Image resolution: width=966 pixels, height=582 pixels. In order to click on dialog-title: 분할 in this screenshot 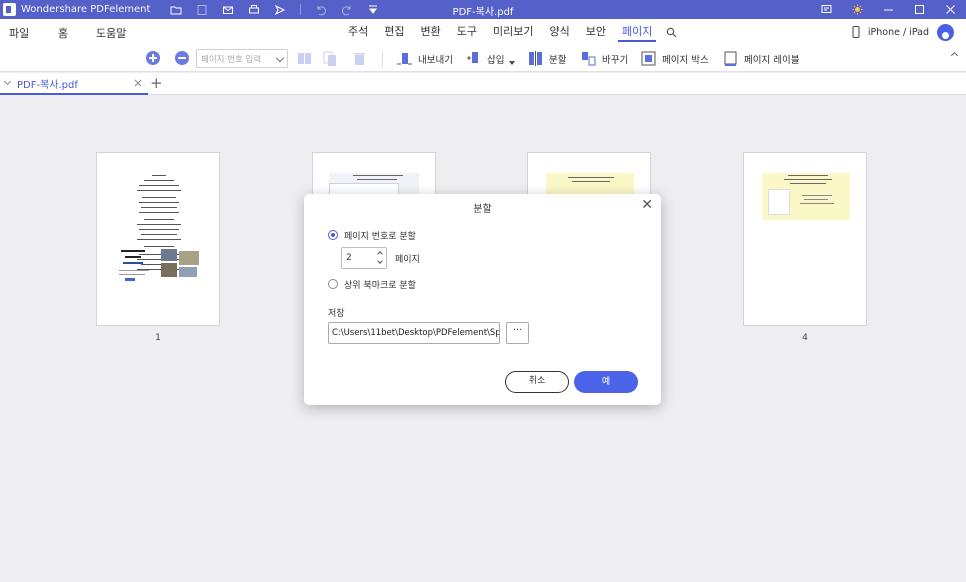, I will do `click(482, 209)`.